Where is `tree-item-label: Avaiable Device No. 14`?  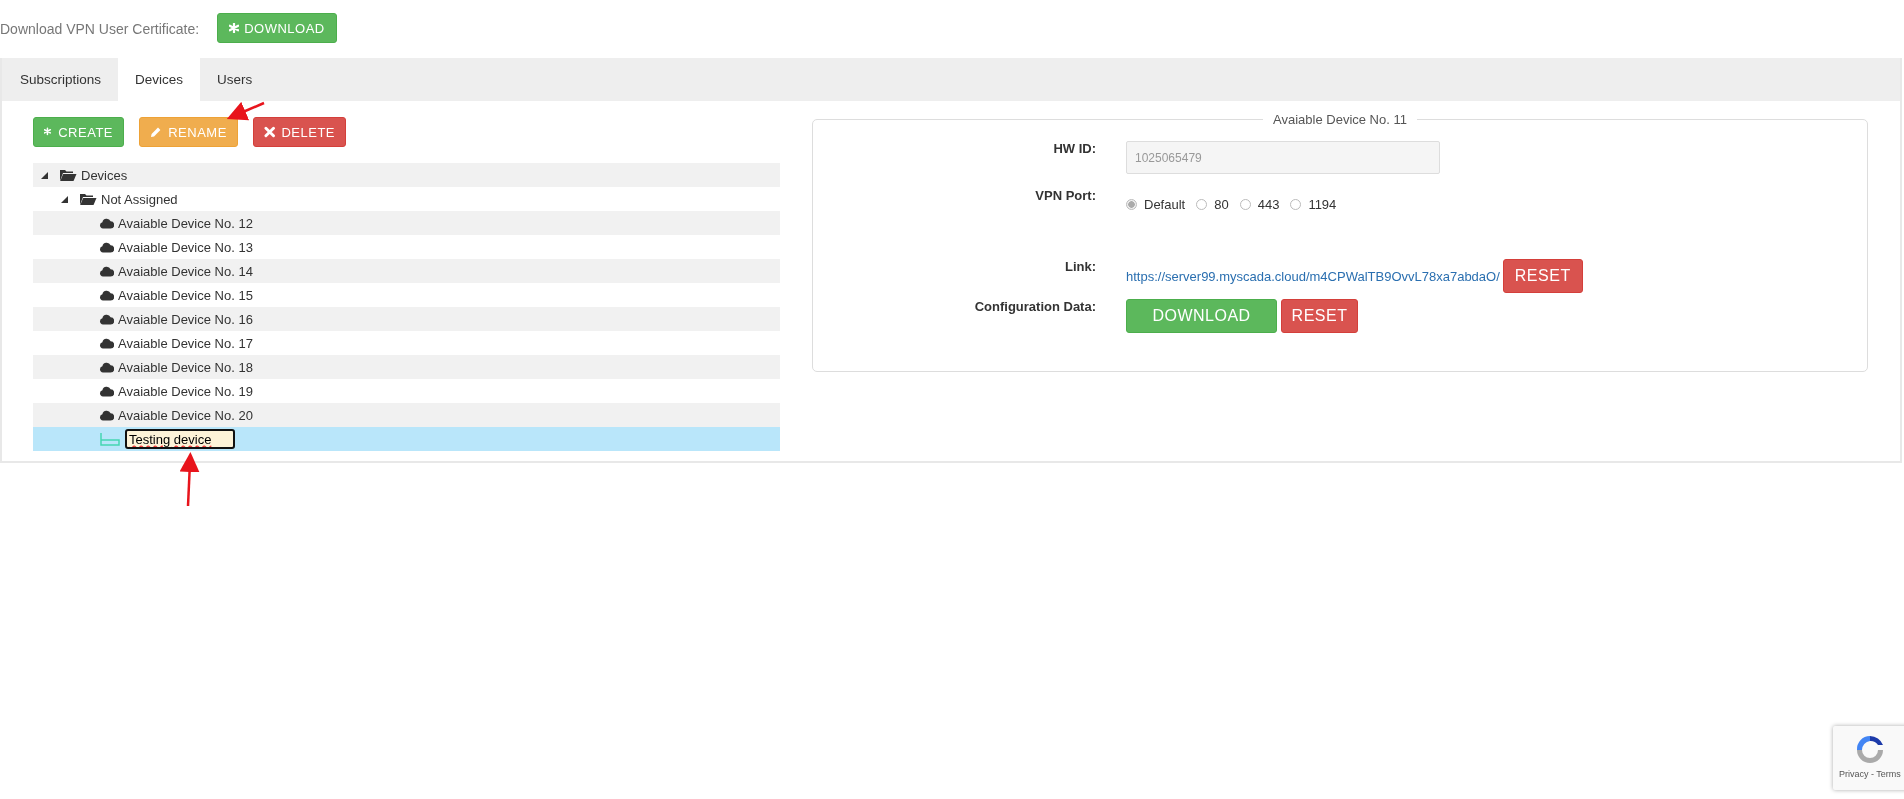
tree-item-label: Avaiable Device No. 14 is located at coordinates (185, 271).